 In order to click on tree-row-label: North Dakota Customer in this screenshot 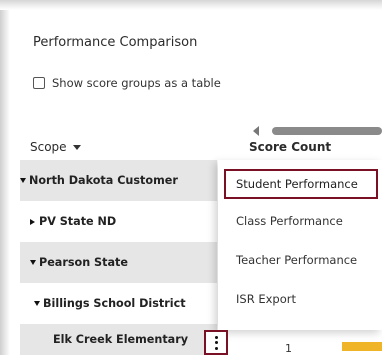, I will do `click(103, 180)`.